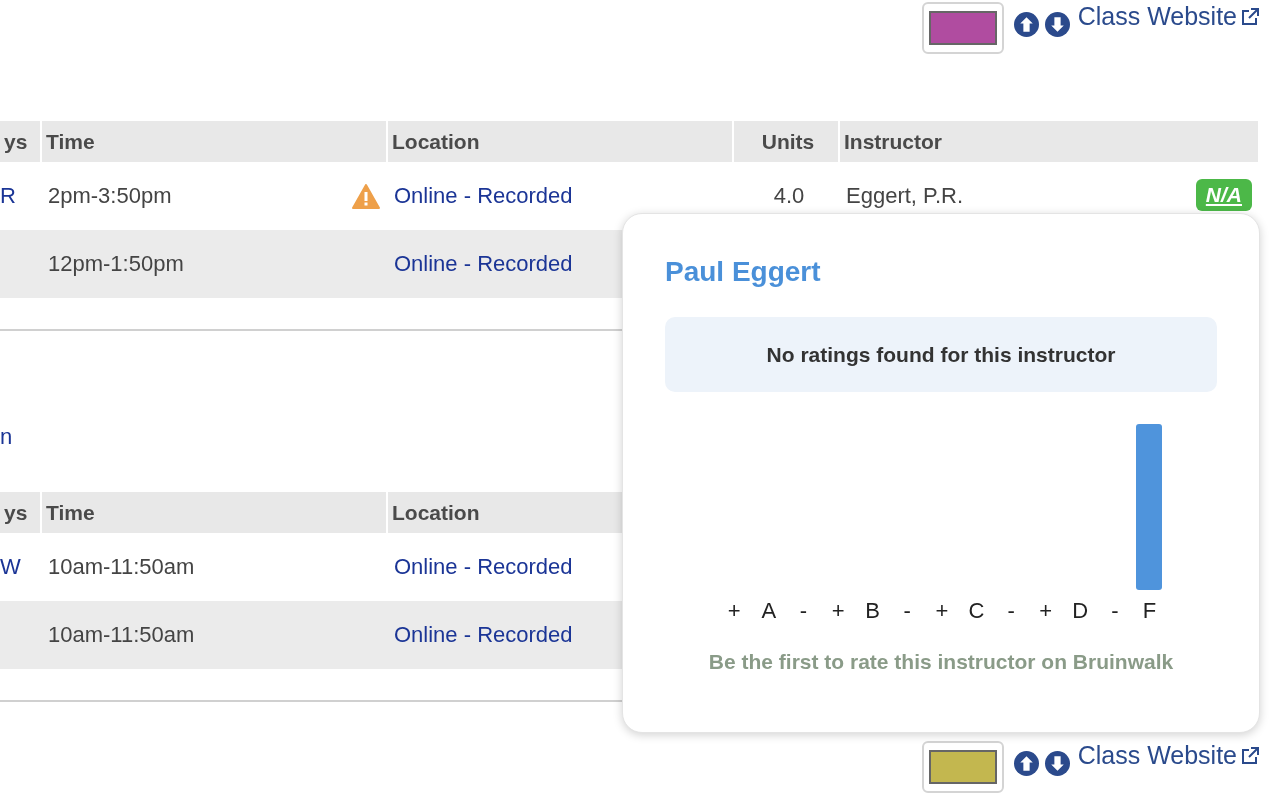 This screenshot has height=800, width=1280. Describe the element at coordinates (110, 196) in the screenshot. I see `time-text: 2pm-3:50pm` at that location.